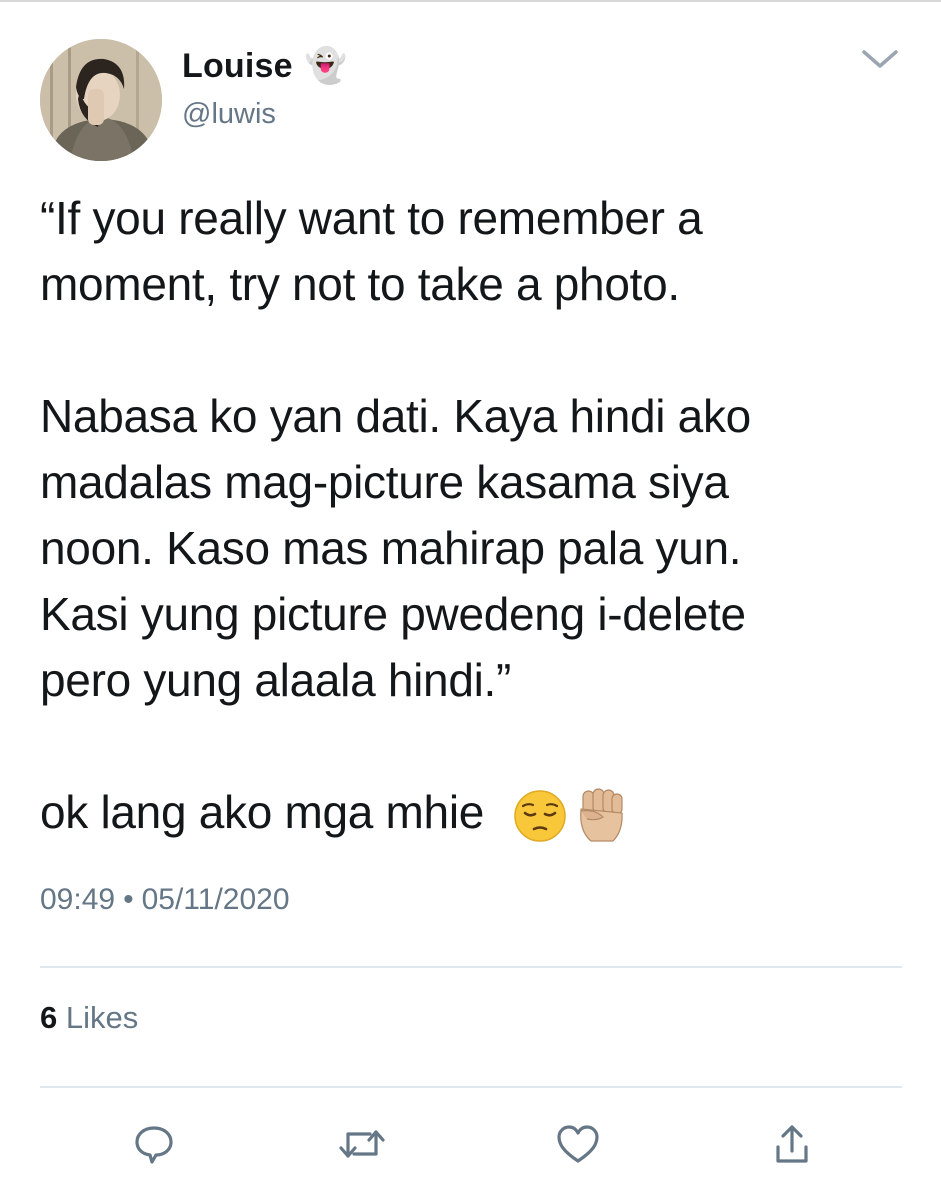 Image resolution: width=941 pixels, height=1200 pixels. I want to click on tweet-line: ok lang ako mga mhie, so click(262, 812).